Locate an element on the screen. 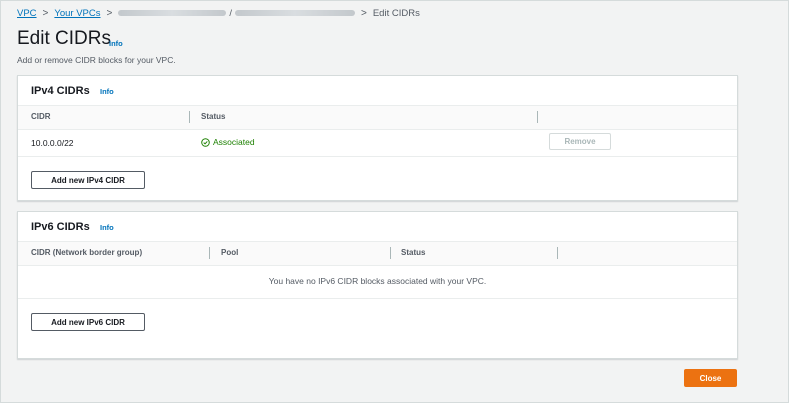  breadcrumb-redacted-vpc-id is located at coordinates (172, 13).